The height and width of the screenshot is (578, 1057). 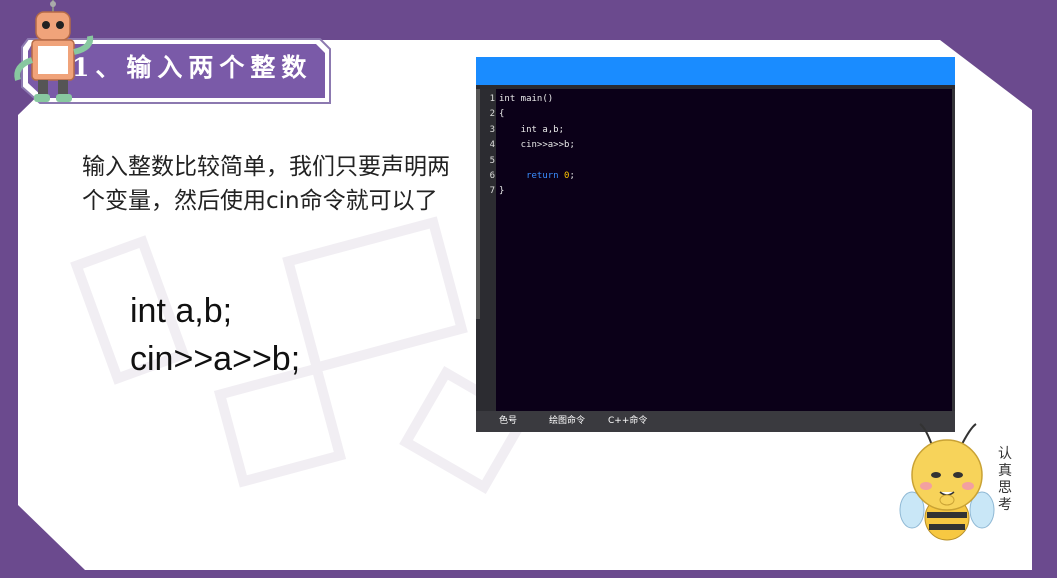 What do you see at coordinates (715, 71) in the screenshot?
I see `editor-titlebar` at bounding box center [715, 71].